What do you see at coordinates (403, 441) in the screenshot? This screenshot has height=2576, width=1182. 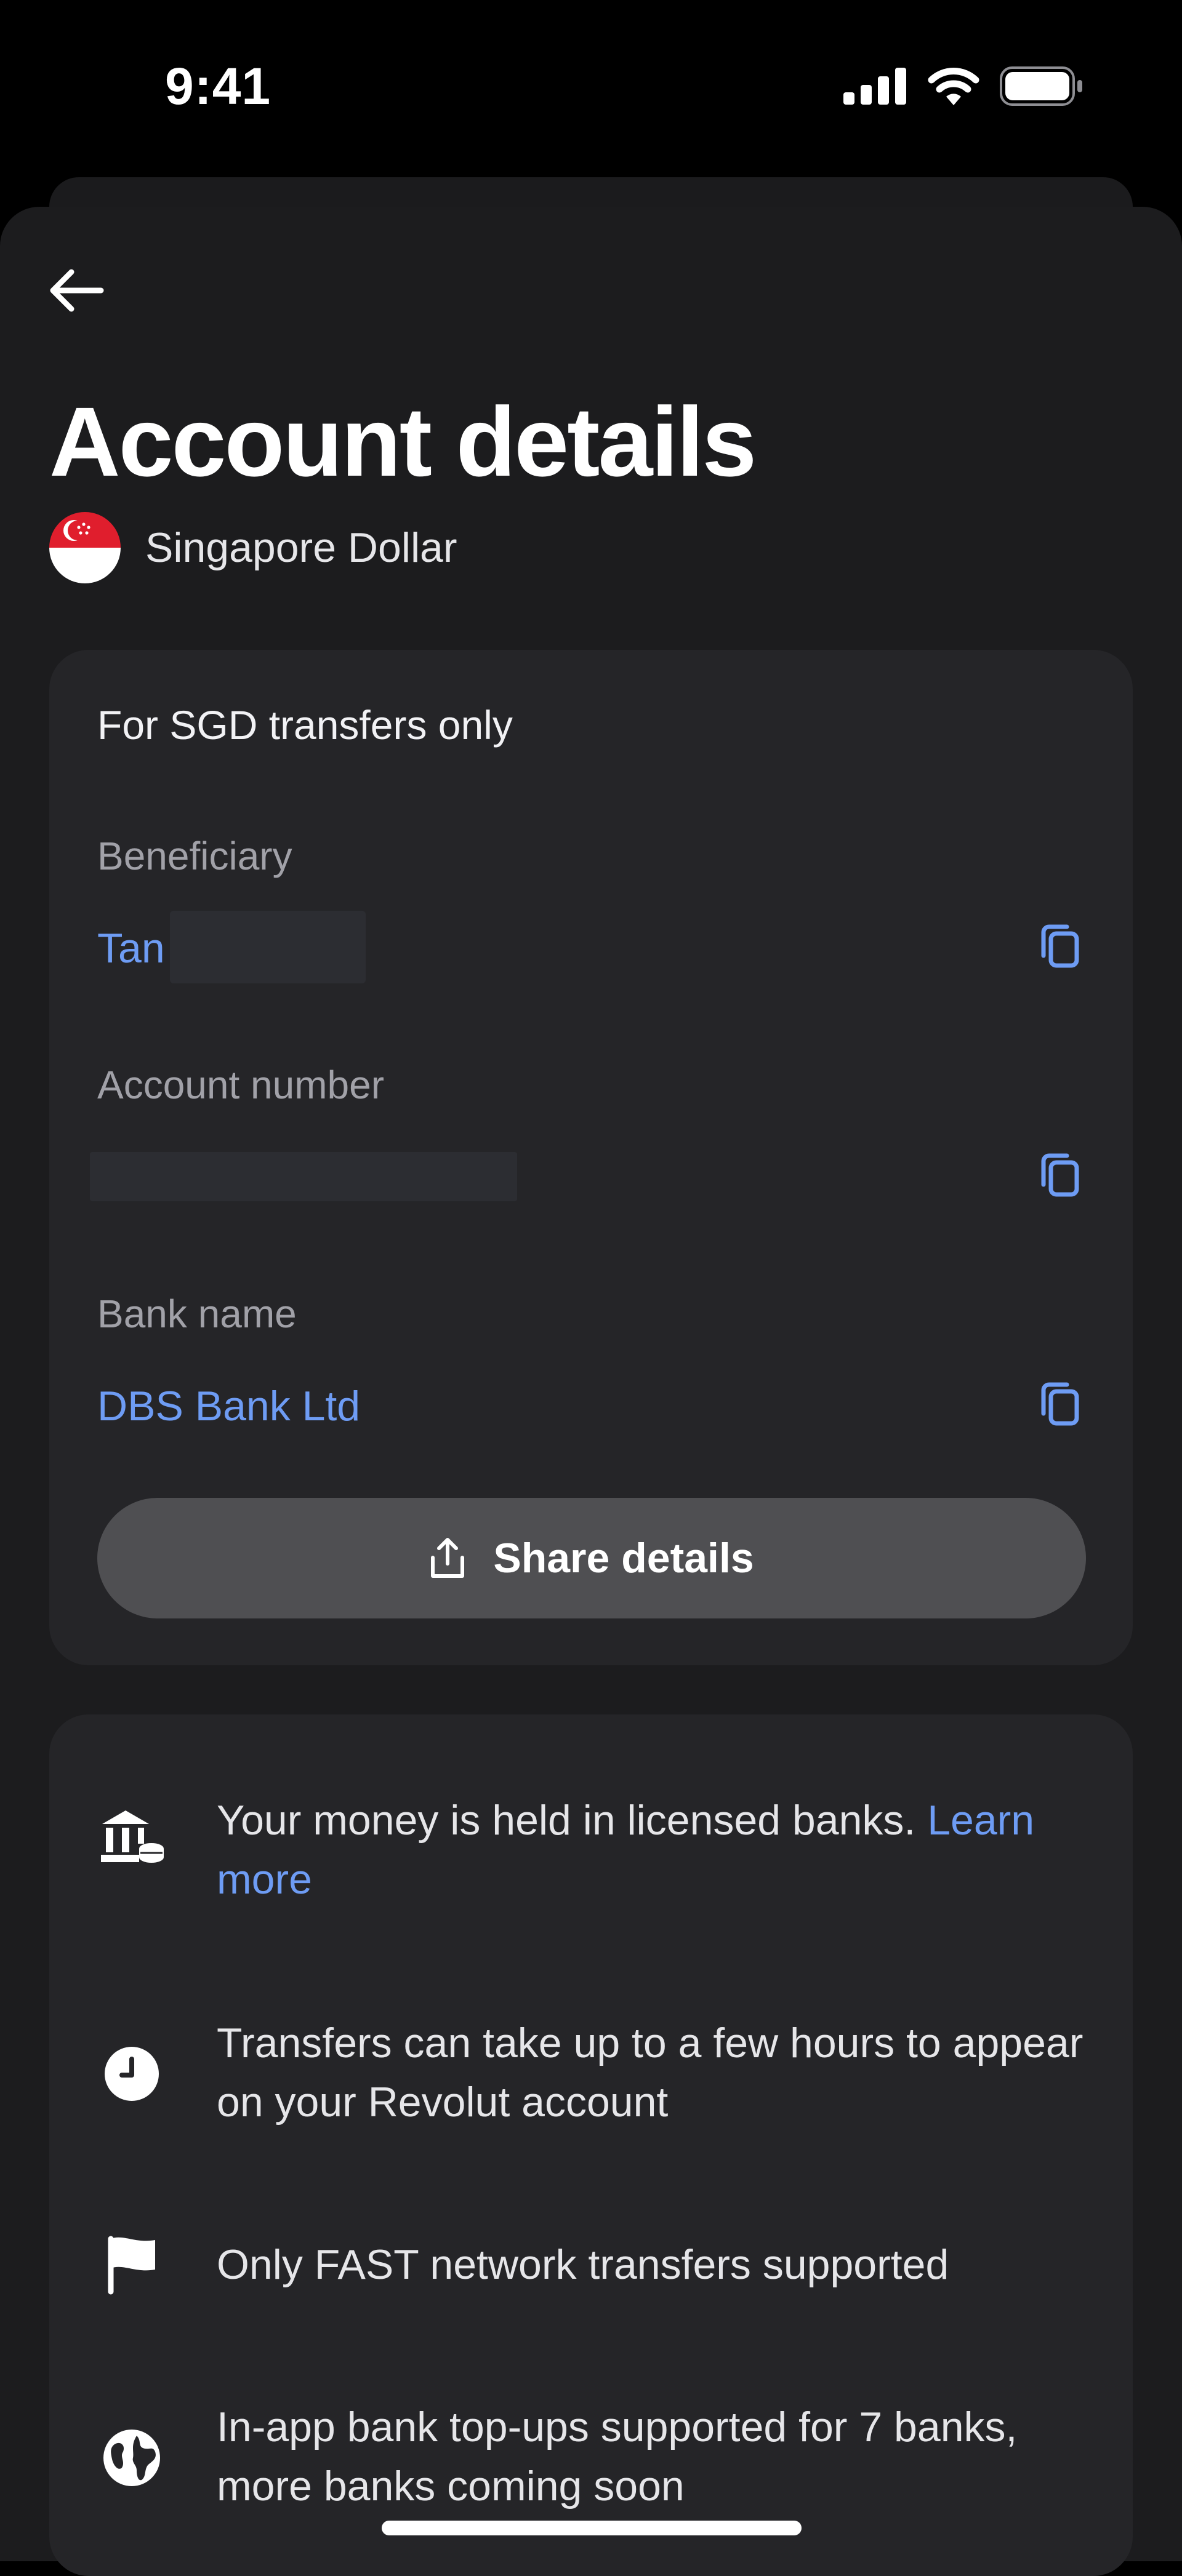 I see `page-title: Account details` at bounding box center [403, 441].